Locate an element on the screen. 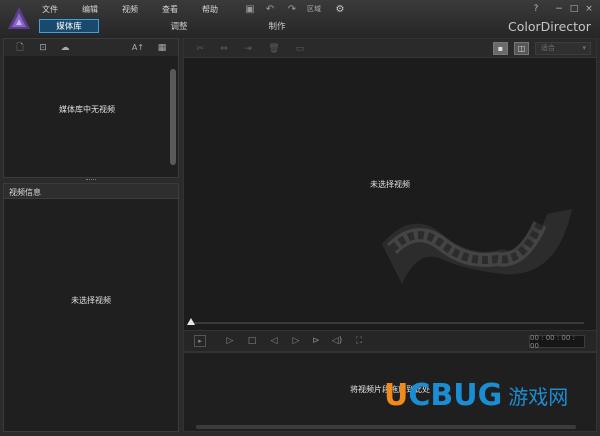  play-icon: ▷ is located at coordinates (230, 341).